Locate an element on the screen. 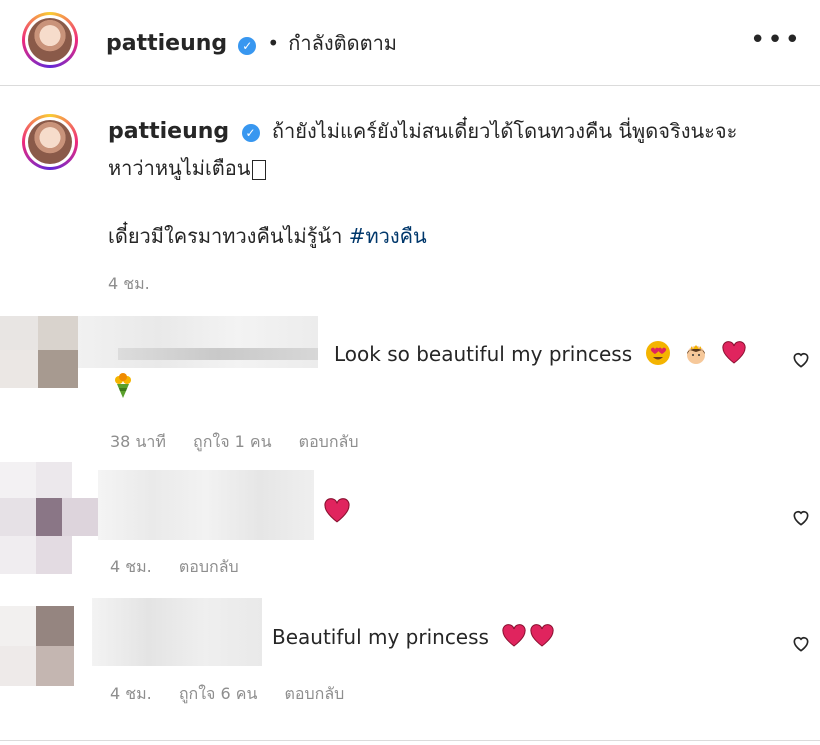 This screenshot has height=745, width=820. comment-1-meta: 38 นาที ถูกใจ 1 คน ตอบกลับ is located at coordinates (245, 442).